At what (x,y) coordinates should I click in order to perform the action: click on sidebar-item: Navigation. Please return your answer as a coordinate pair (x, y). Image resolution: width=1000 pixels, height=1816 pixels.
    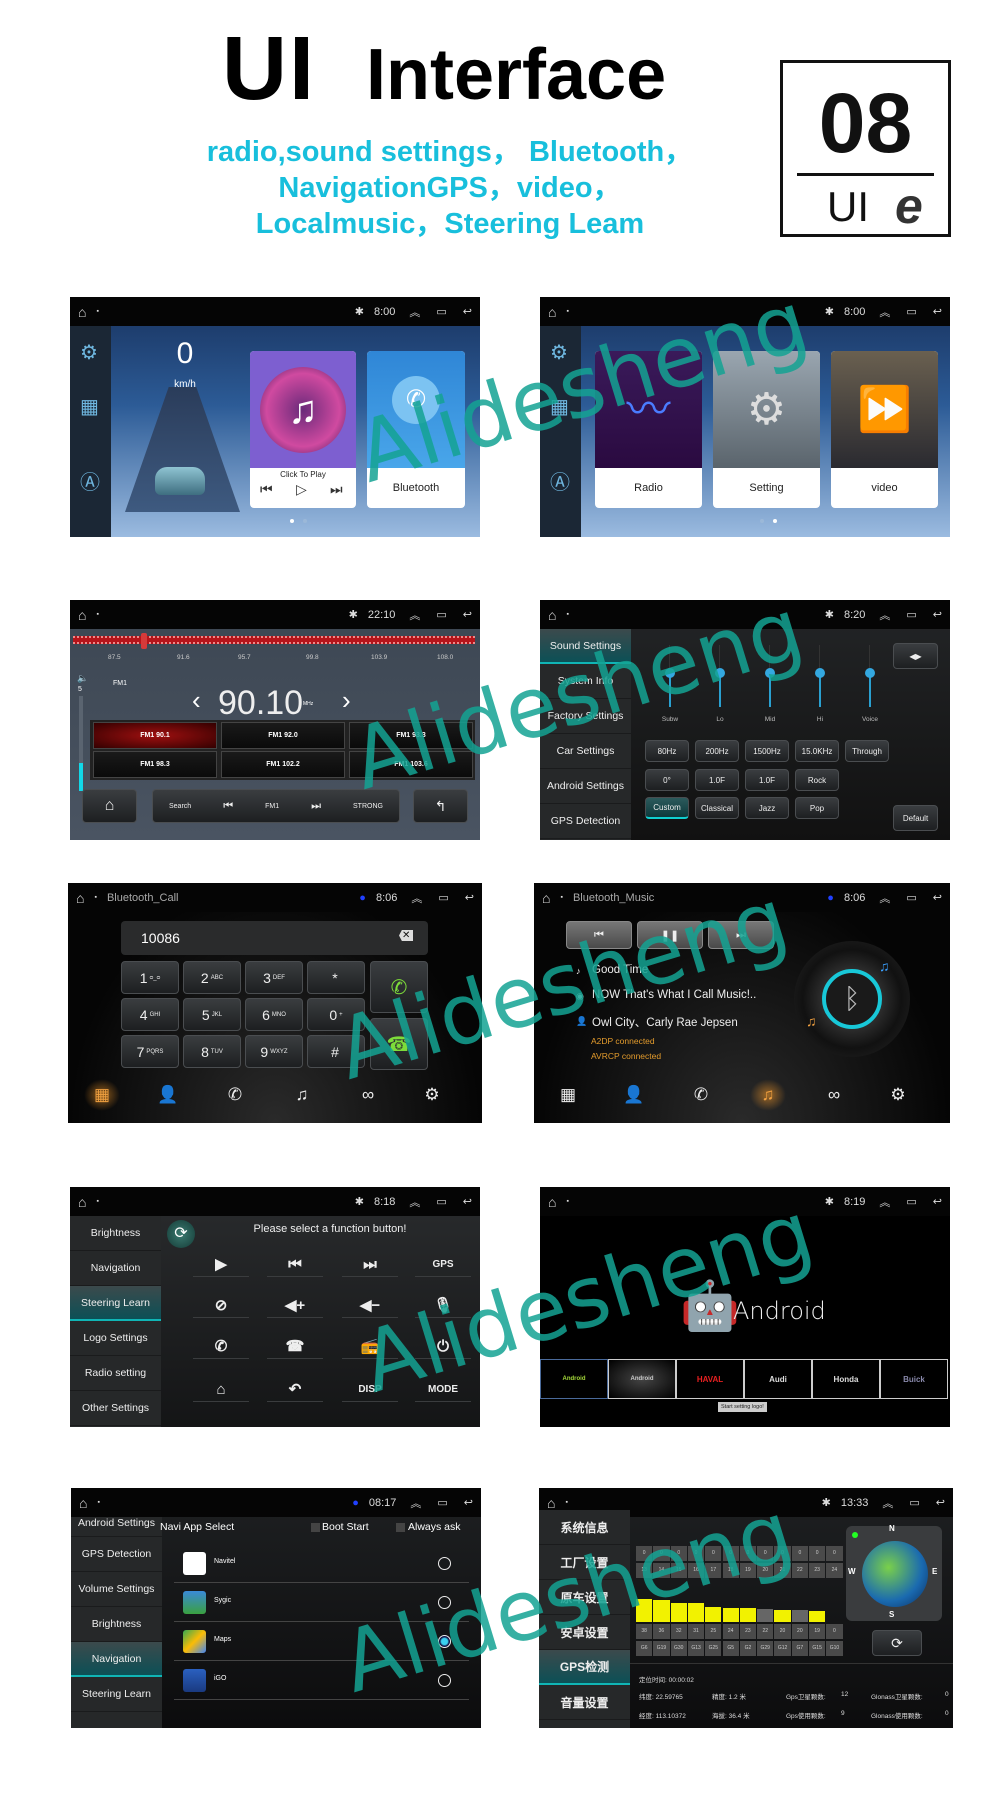
    Looking at the image, I should click on (115, 1268).